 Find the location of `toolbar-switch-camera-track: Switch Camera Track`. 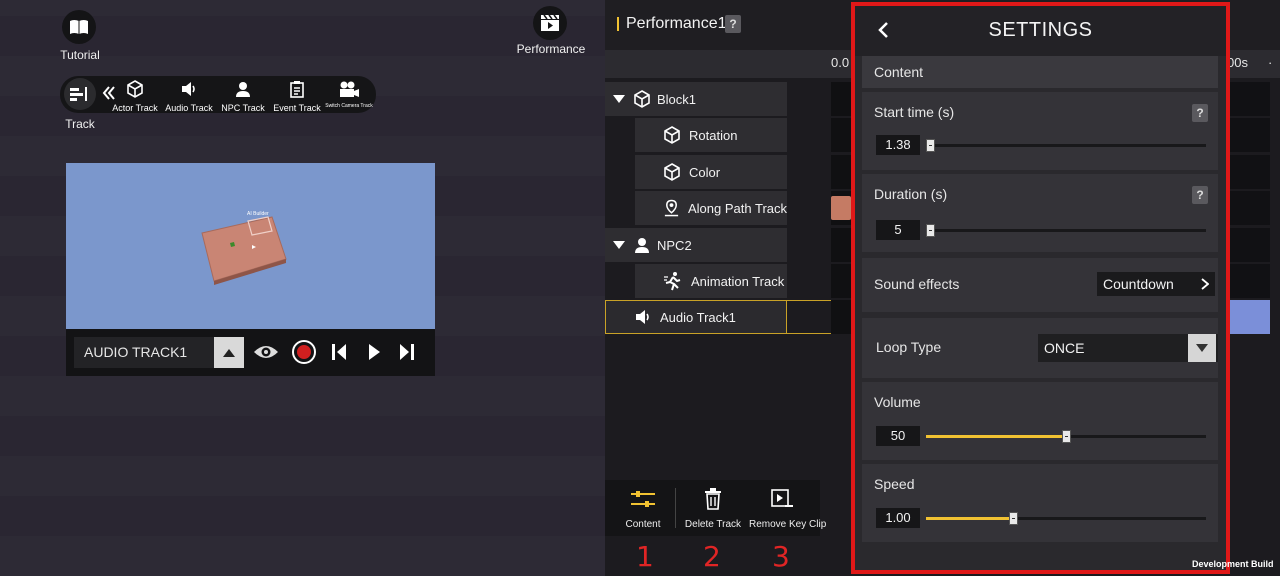

toolbar-switch-camera-track: Switch Camera Track is located at coordinates (349, 92).